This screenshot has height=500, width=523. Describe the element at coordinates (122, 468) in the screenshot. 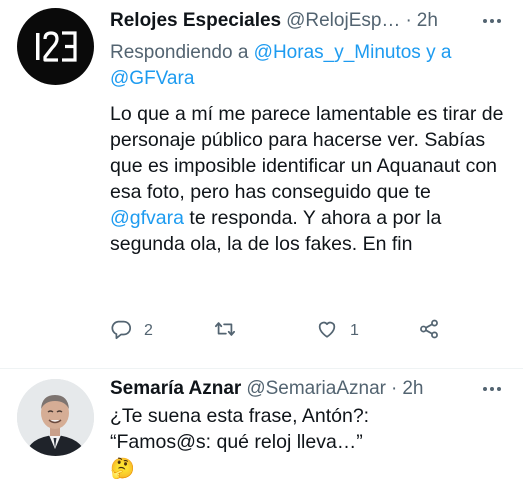

I see `thinking-face-emoji: 🤔` at that location.